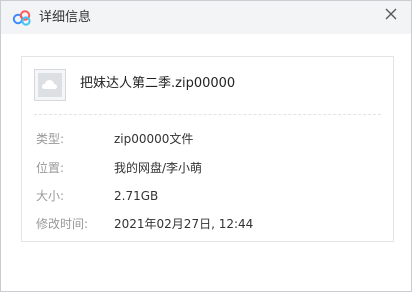 The height and width of the screenshot is (292, 412). I want to click on location-label: 位置:, so click(50, 168).